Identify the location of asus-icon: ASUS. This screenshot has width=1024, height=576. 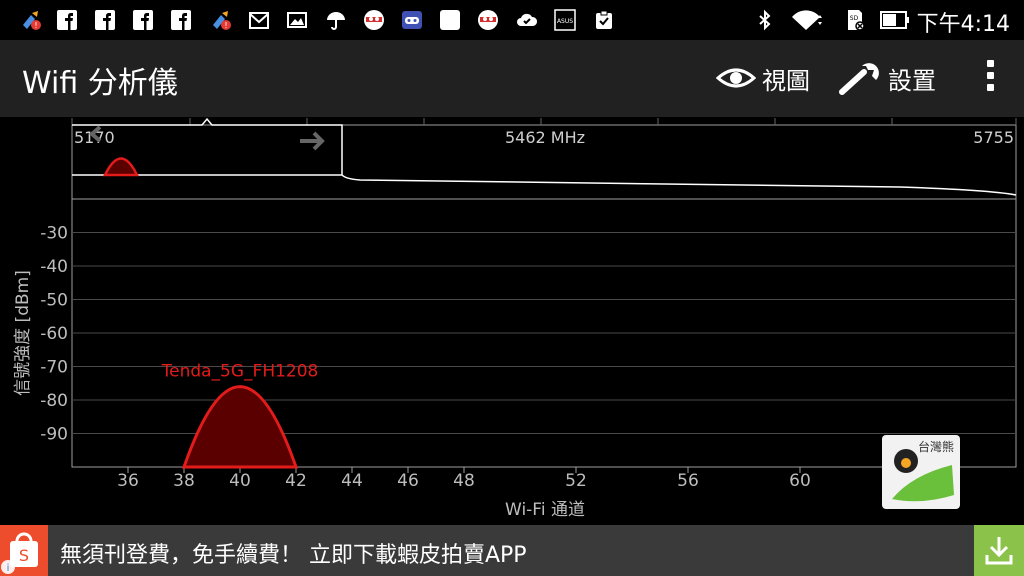
(565, 20).